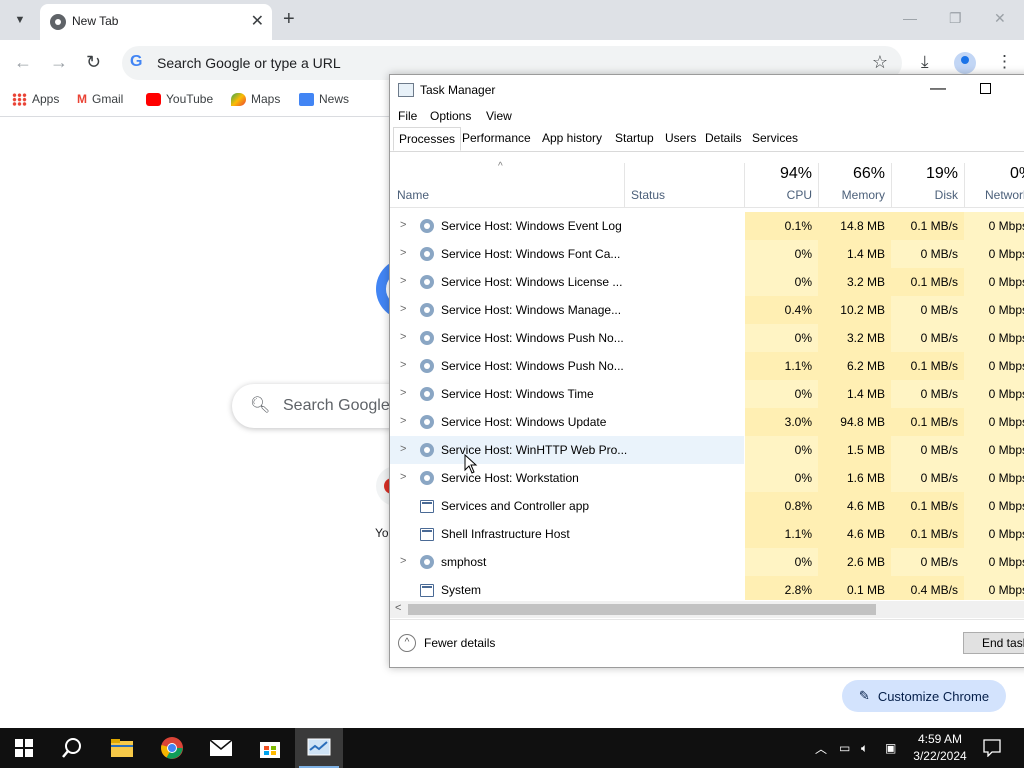  Describe the element at coordinates (289, 19) in the screenshot. I see `new-tab-button: +` at that location.